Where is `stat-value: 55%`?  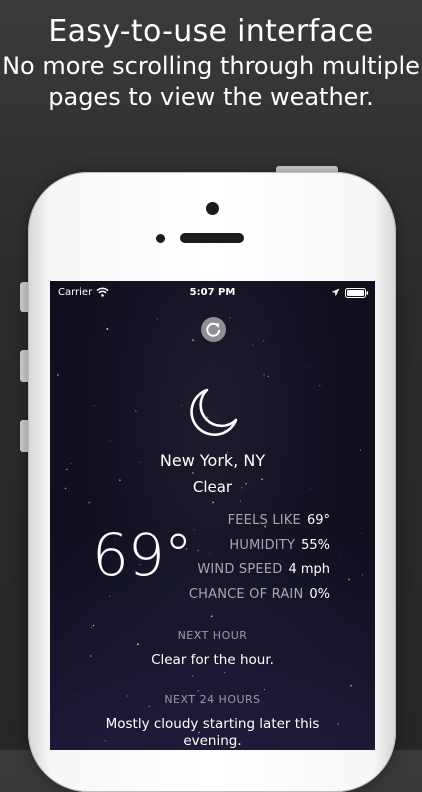 stat-value: 55% is located at coordinates (315, 545).